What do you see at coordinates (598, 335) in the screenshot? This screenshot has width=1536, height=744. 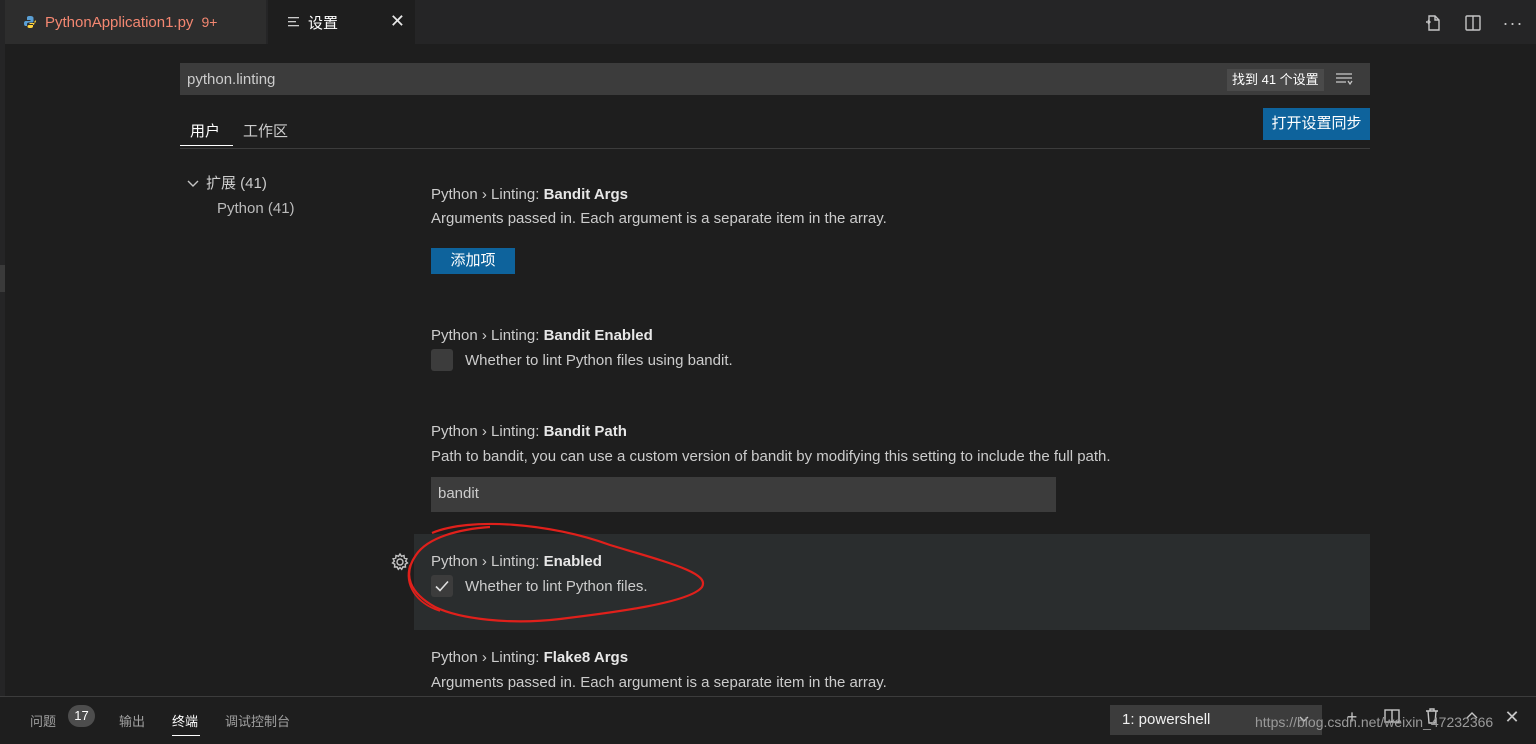 I see `setting-name: Bandit Enabled` at bounding box center [598, 335].